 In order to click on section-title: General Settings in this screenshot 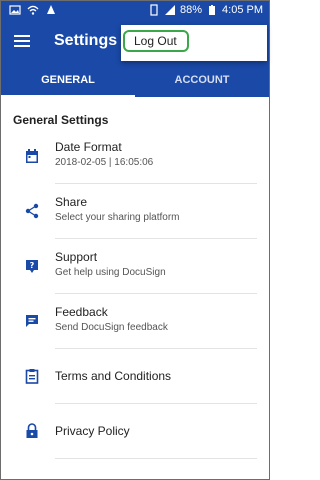, I will do `click(61, 120)`.